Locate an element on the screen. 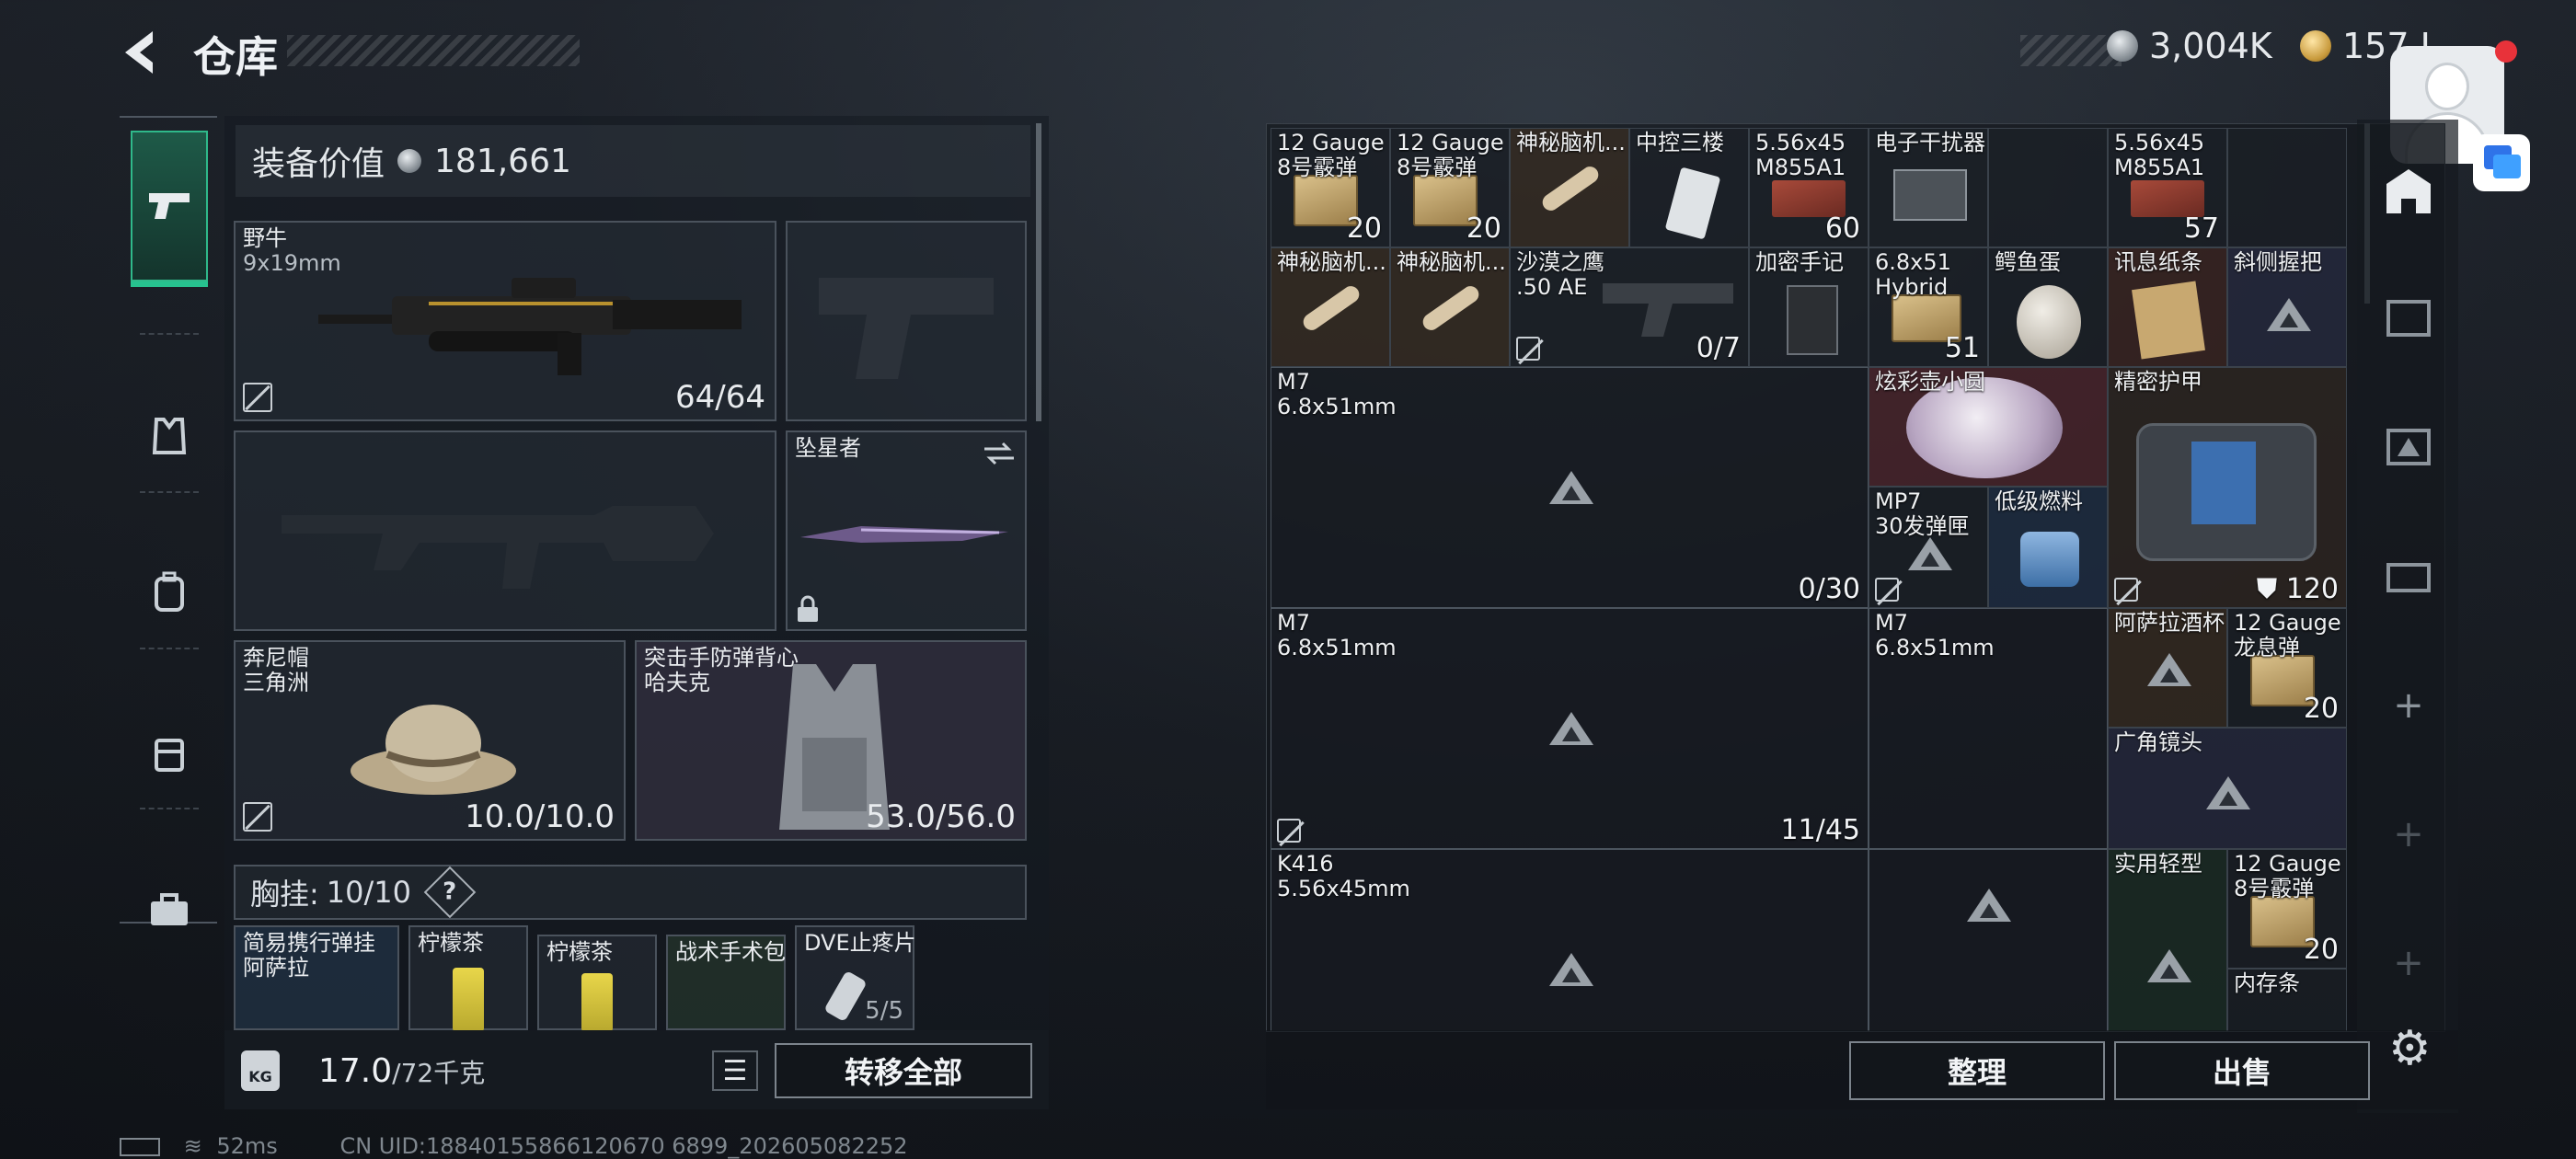 Image resolution: width=2576 pixels, height=1159 pixels. chest-item-name: DVE止疼片 is located at coordinates (860, 943).